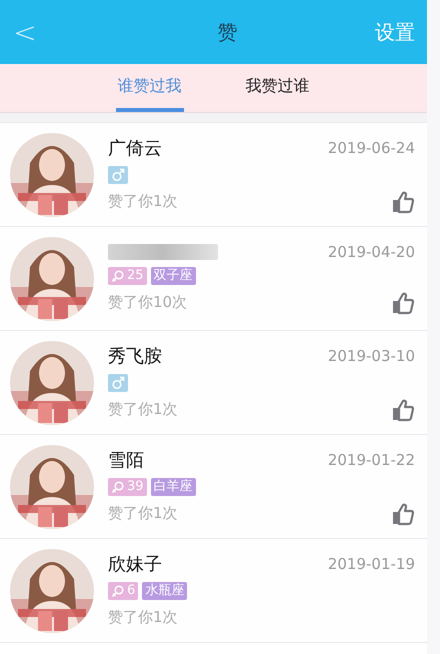  Describe the element at coordinates (173, 275) in the screenshot. I see `zodiac-badge: 双子座` at that location.